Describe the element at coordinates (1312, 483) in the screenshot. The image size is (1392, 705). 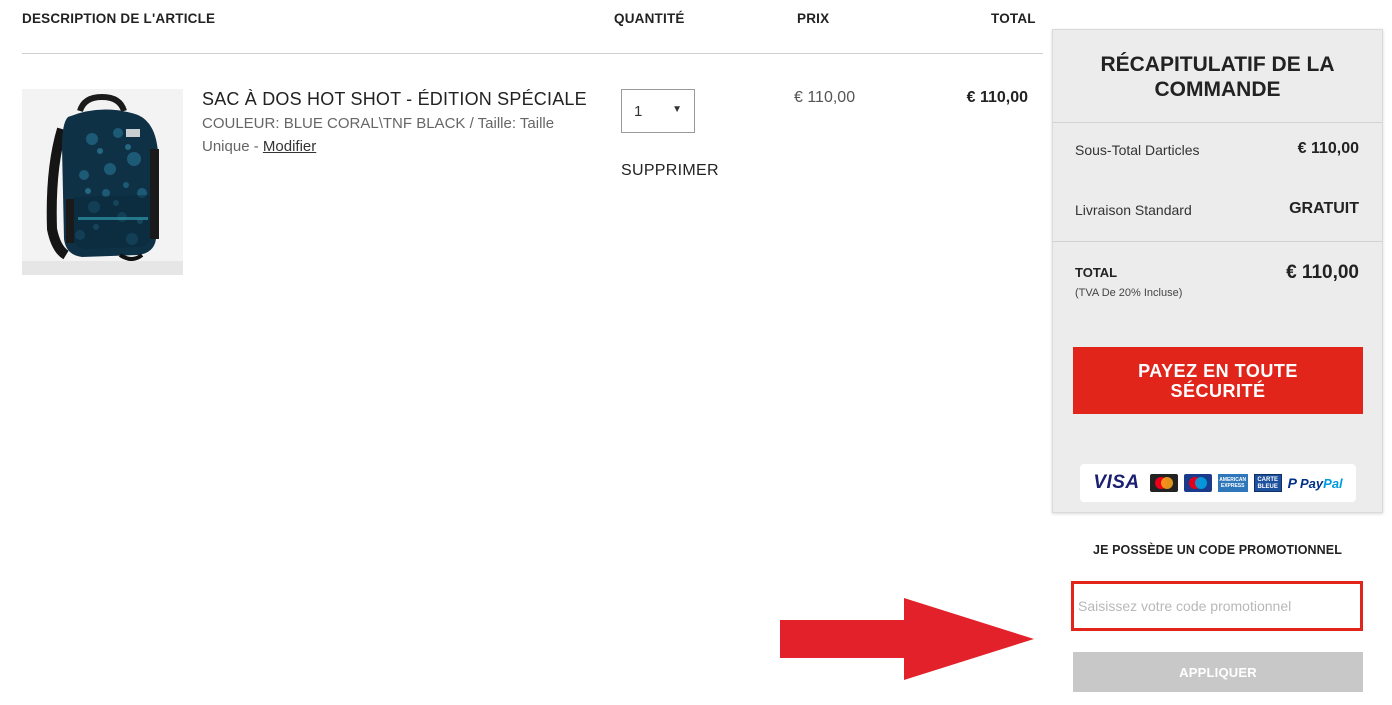
I see `paypal-text: Pay` at that location.